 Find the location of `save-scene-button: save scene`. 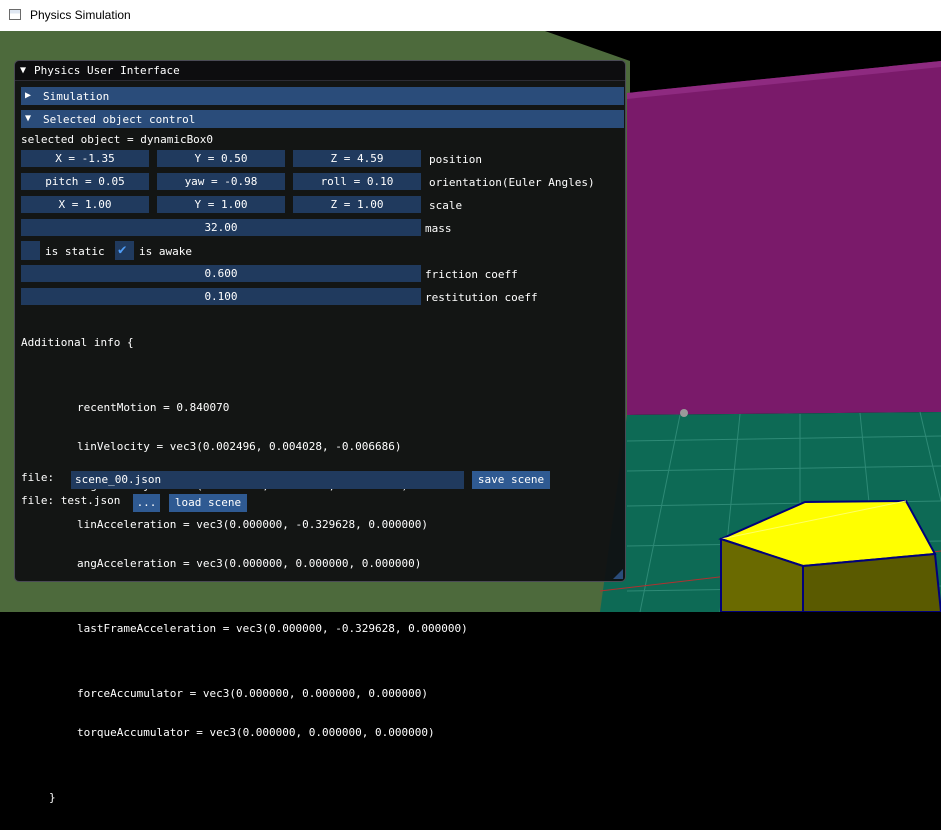

save-scene-button: save scene is located at coordinates (511, 480).